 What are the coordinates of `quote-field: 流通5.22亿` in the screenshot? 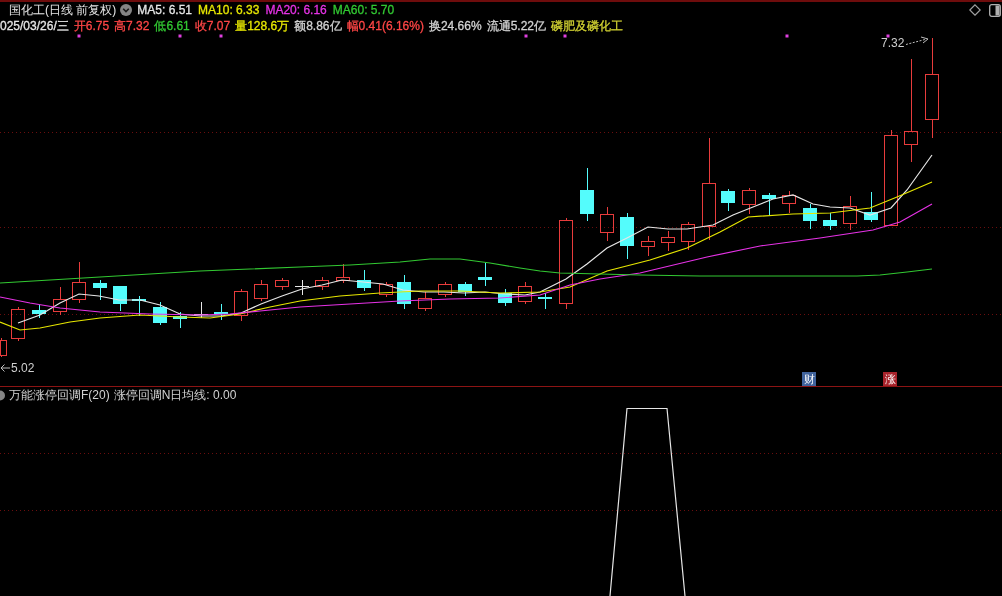 It's located at (516, 26).